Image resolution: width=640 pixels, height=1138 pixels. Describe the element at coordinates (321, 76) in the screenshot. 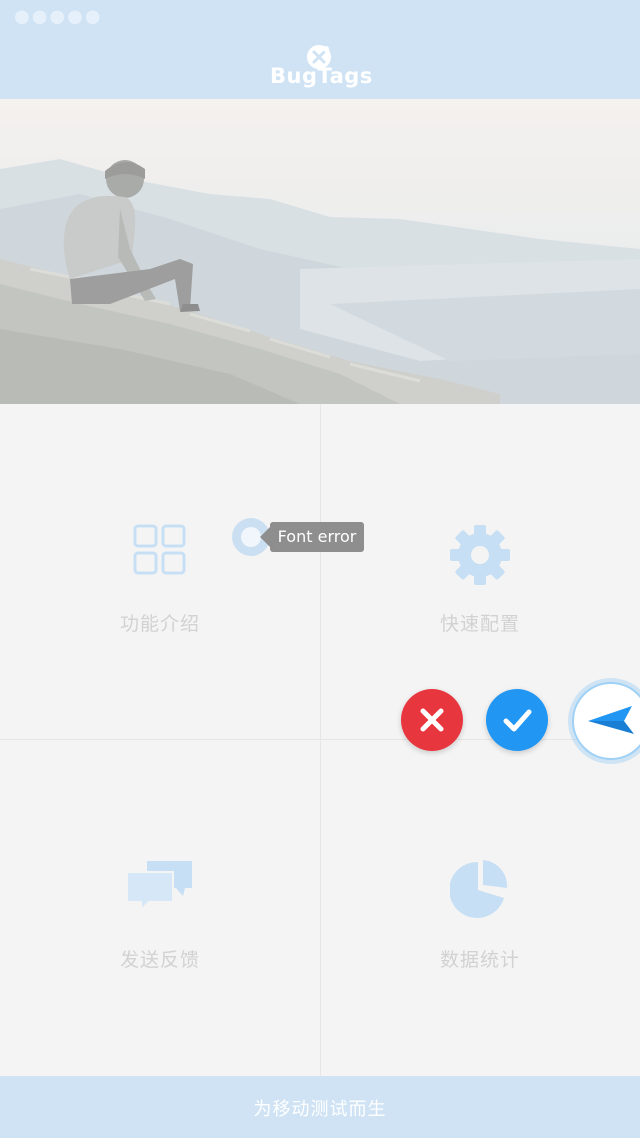

I see `logo-text: BugTags` at that location.